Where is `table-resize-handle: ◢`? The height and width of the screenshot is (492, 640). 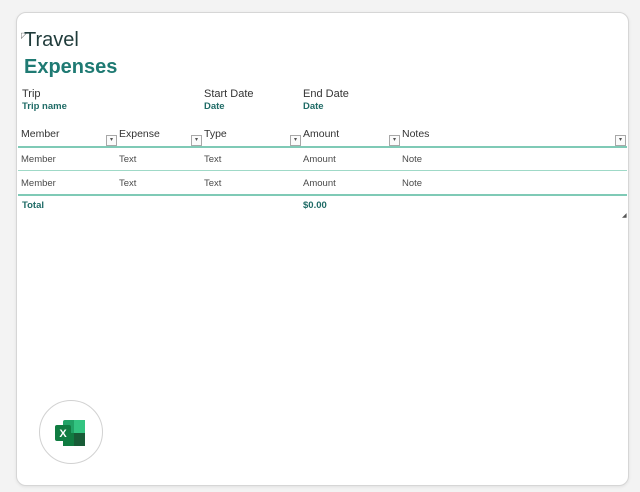
table-resize-handle: ◢ is located at coordinates (624, 215).